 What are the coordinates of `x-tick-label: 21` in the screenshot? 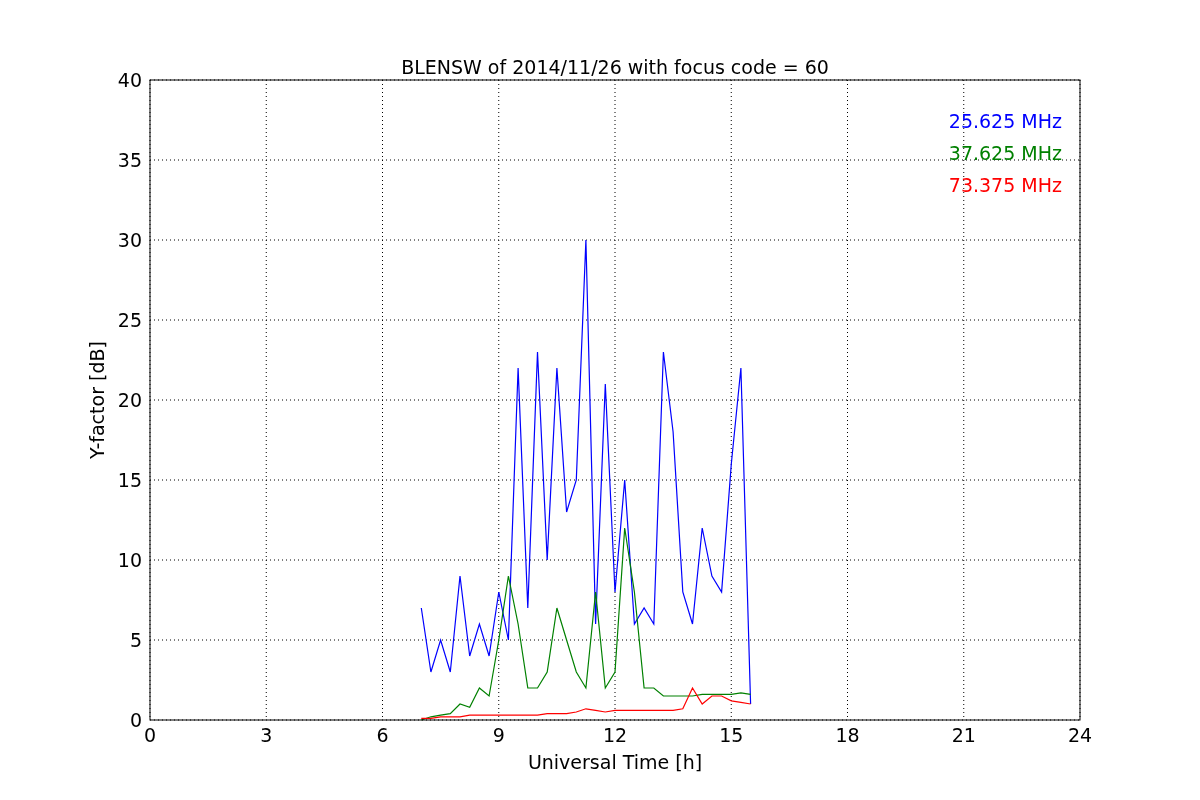 It's located at (963, 735).